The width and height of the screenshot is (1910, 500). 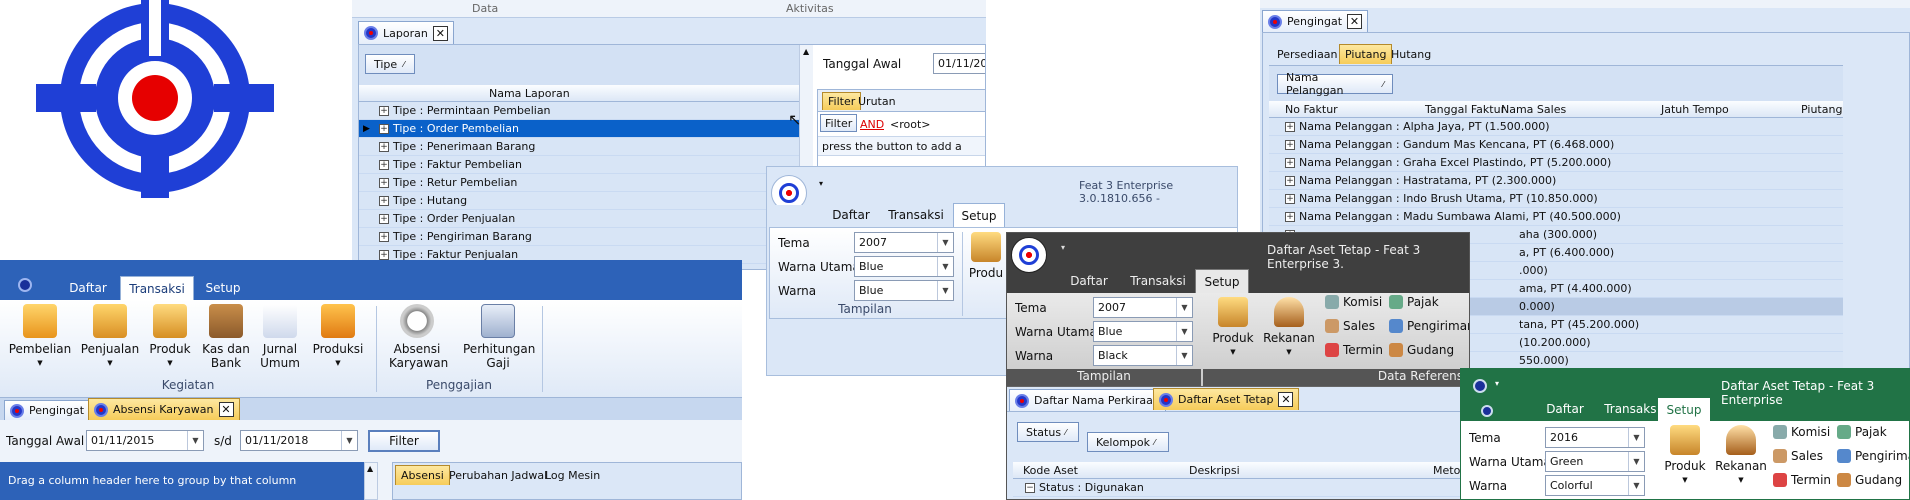 I want to click on vertical-scrollbar: ▲, so click(x=371, y=481).